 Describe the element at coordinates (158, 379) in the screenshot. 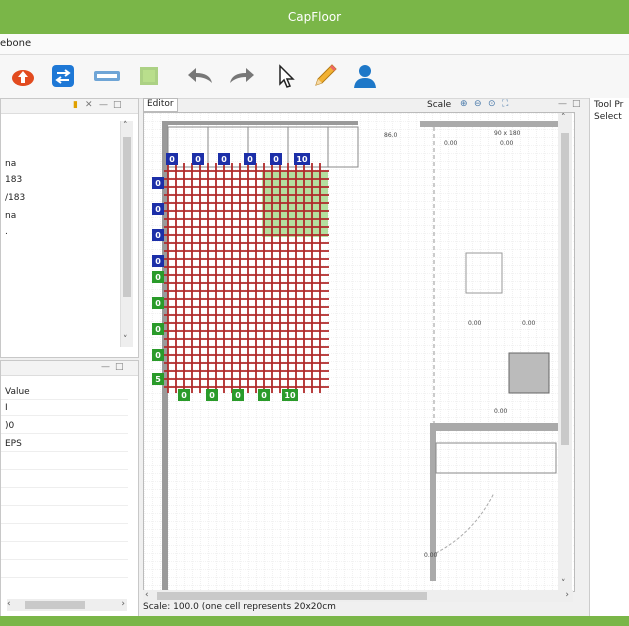

I see `column-marker-label: 5` at that location.